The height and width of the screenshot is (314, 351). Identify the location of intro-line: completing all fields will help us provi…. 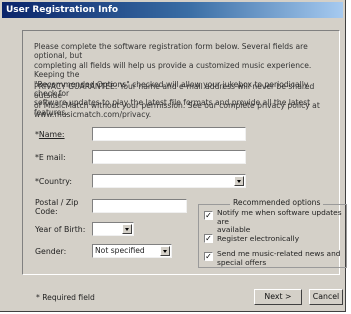
(173, 70).